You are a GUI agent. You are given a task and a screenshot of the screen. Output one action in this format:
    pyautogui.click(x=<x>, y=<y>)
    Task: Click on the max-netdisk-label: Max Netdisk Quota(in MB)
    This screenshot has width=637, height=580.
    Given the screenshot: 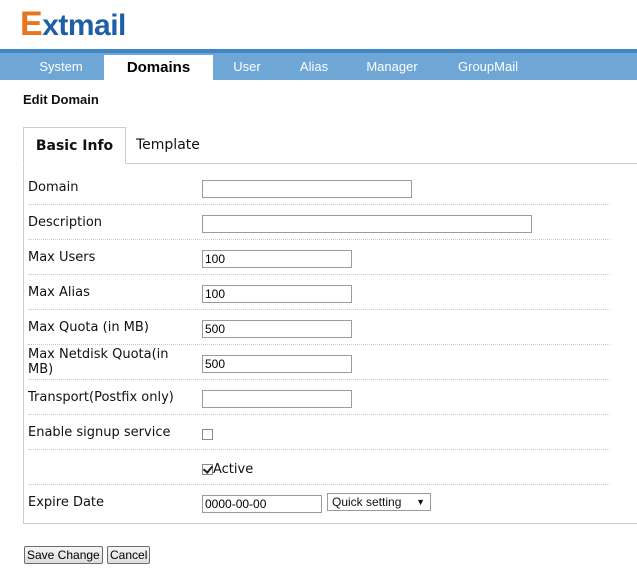 What is the action you would take?
    pyautogui.click(x=98, y=362)
    